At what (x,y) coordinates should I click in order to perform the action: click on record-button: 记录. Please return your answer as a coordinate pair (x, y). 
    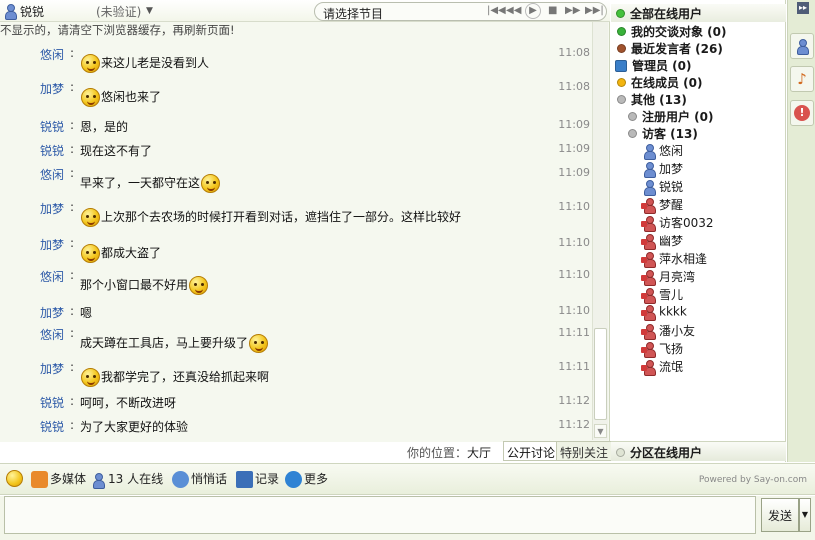
    Looking at the image, I should click on (257, 479).